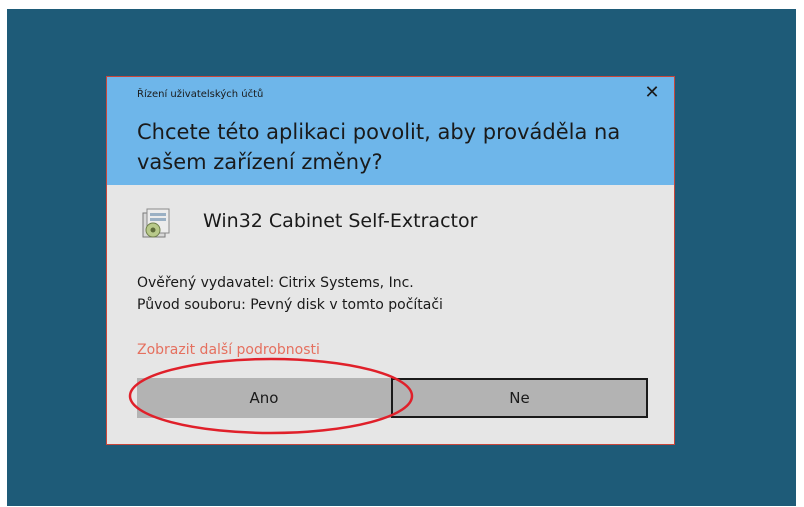  I want to click on show-details-link: Zobrazit další podrobnosti, so click(228, 350).